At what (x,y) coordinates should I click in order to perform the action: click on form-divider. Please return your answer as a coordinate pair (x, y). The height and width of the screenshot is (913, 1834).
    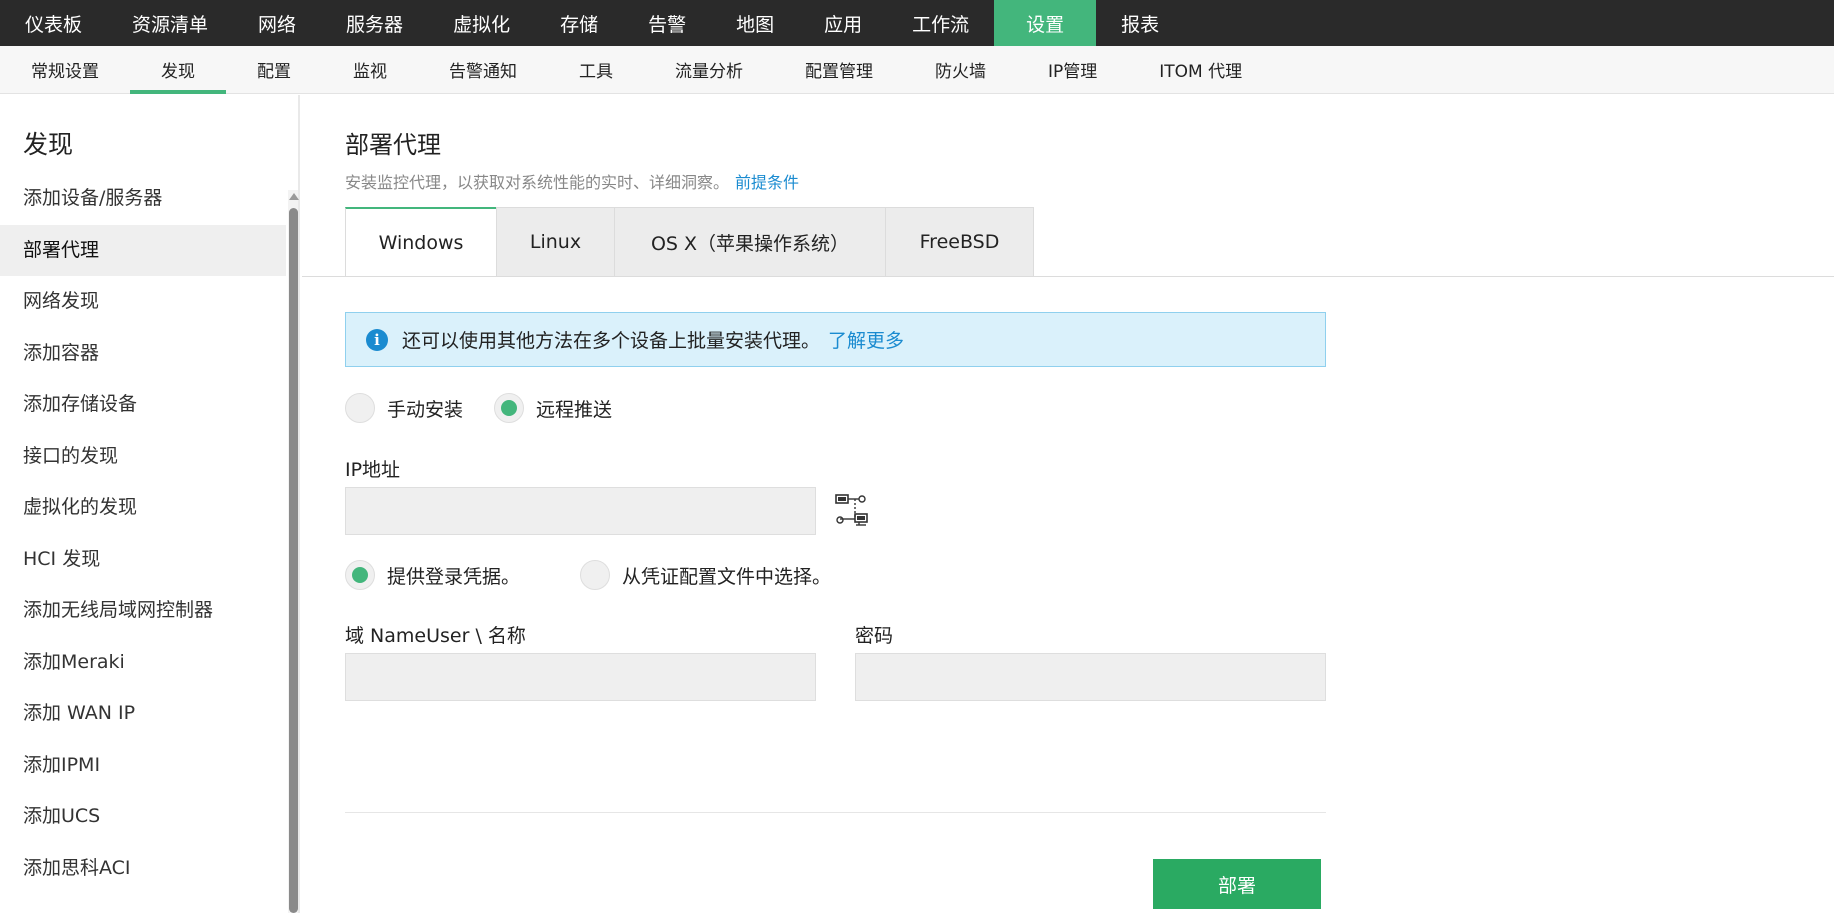
    Looking at the image, I should click on (835, 812).